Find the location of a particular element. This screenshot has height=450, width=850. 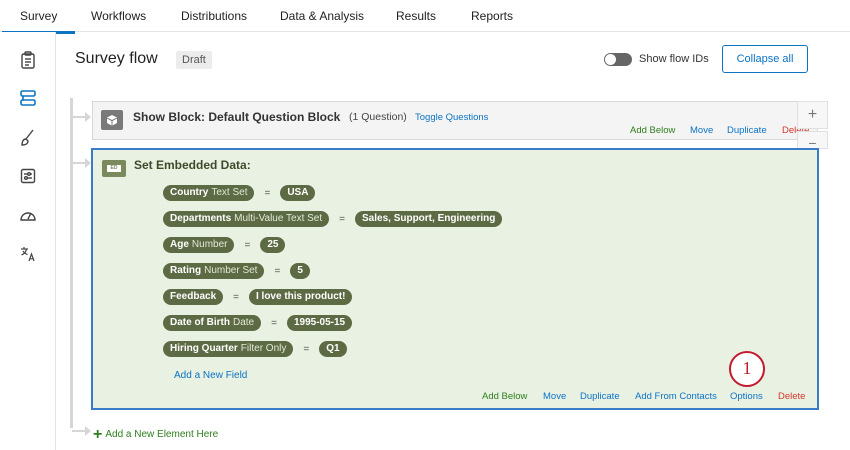

flow-connector-line is located at coordinates (71, 263).